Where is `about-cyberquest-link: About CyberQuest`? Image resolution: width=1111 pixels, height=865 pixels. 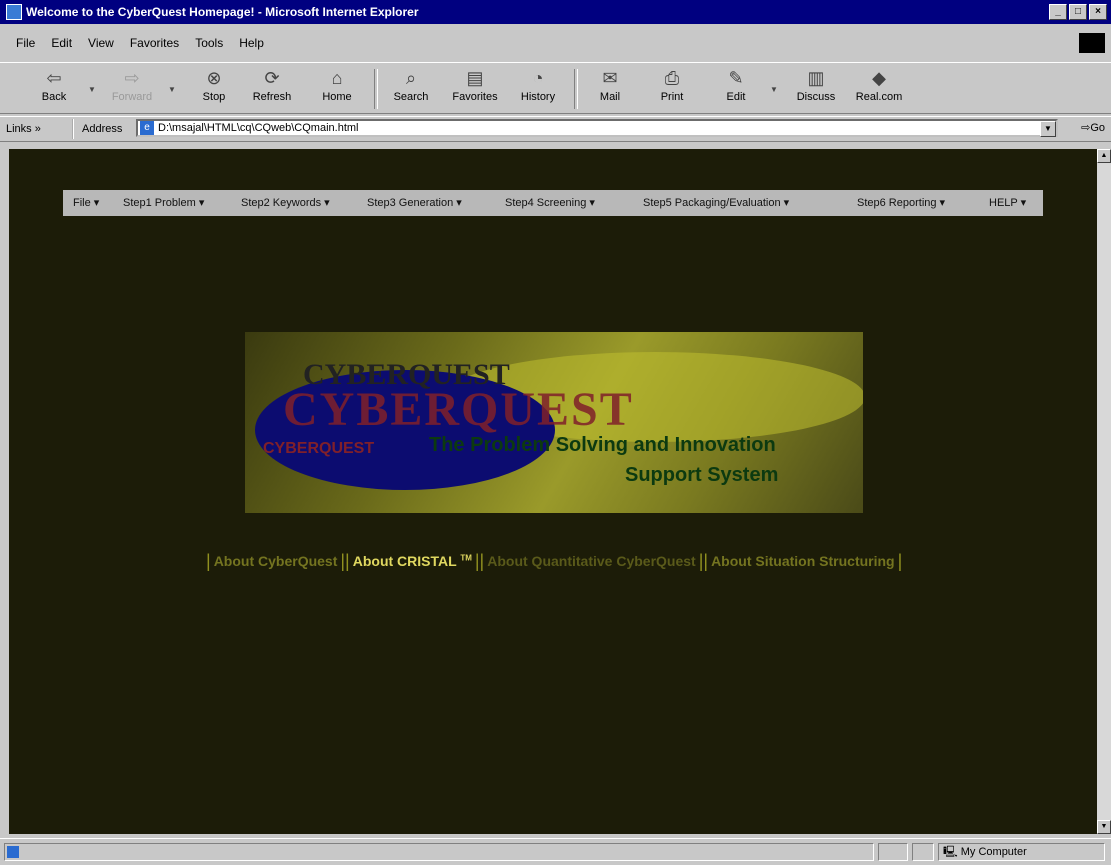
about-cyberquest-link: About CyberQuest is located at coordinates (276, 561).